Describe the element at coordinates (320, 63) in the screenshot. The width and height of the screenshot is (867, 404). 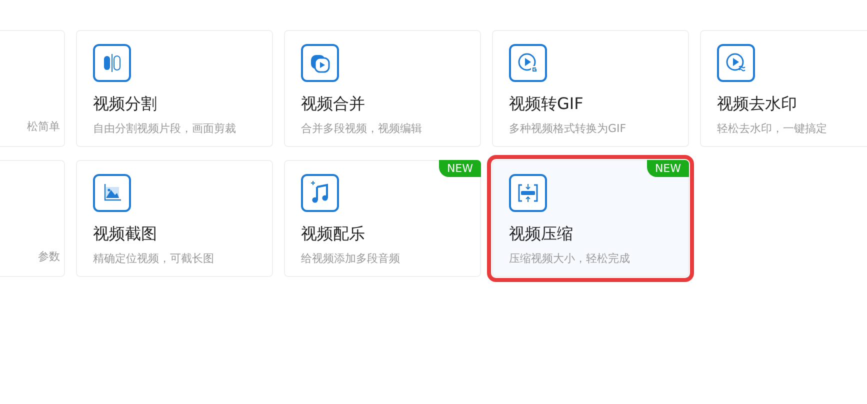
I see `video-stack-icon` at that location.